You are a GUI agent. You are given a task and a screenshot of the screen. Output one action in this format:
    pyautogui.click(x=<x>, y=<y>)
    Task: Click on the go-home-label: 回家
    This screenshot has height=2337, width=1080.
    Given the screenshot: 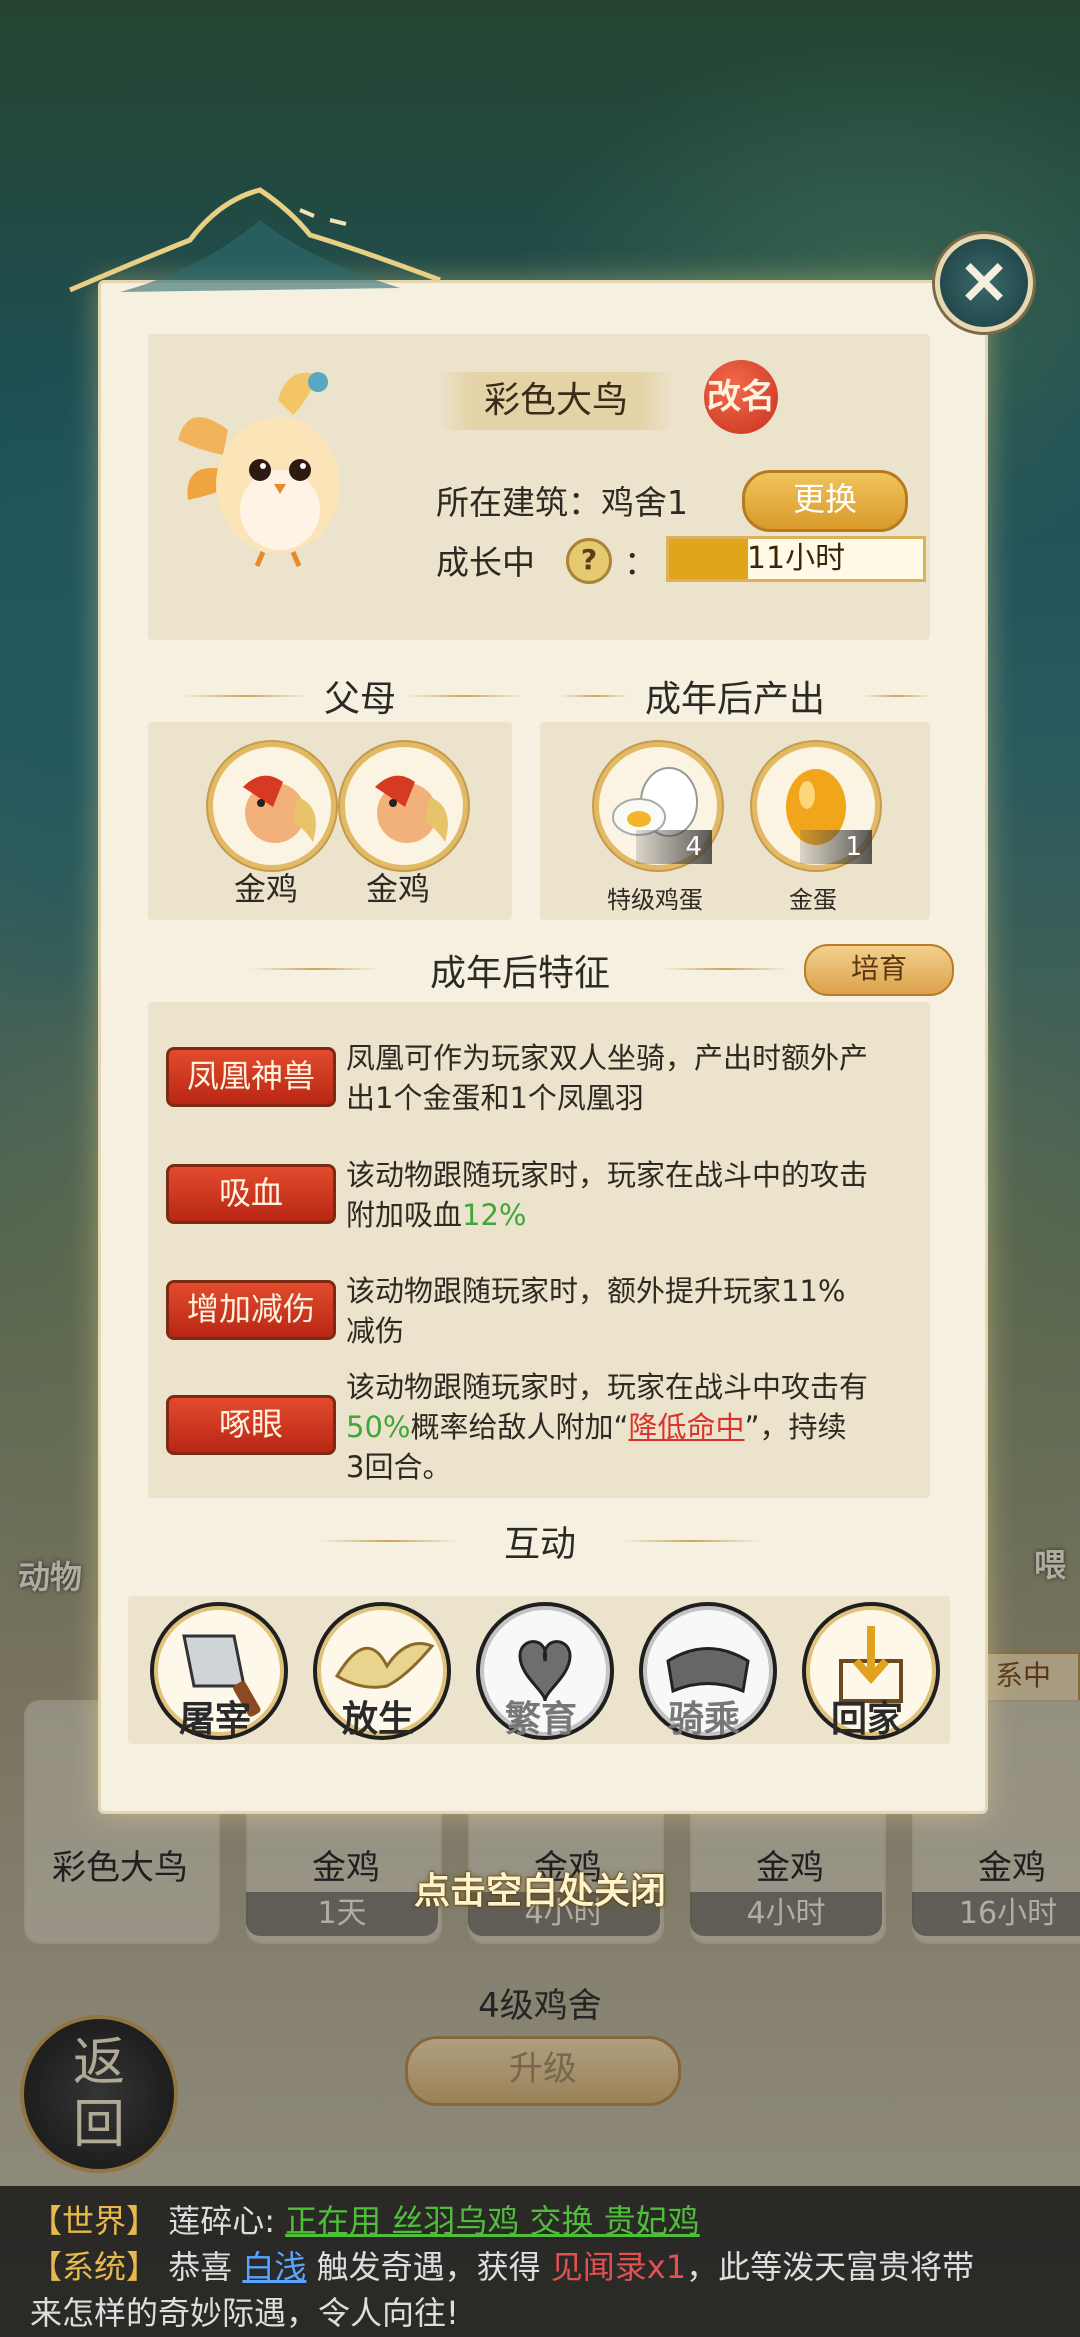 What is the action you would take?
    pyautogui.click(x=866, y=1719)
    